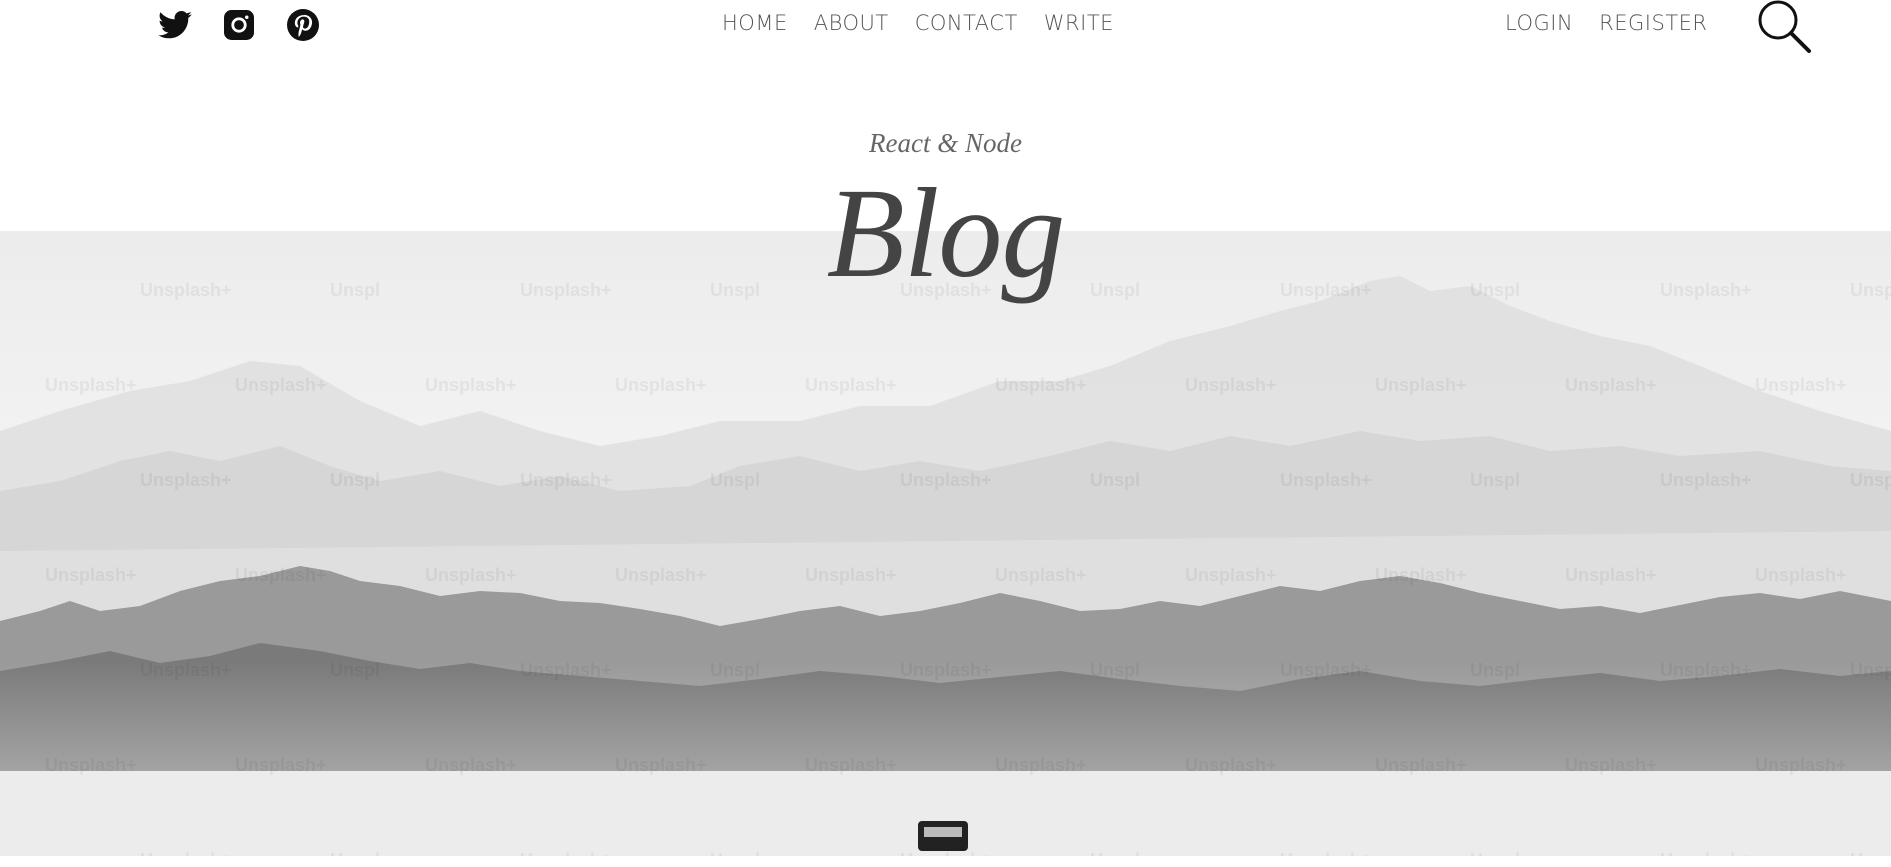 Image resolution: width=1891 pixels, height=867 pixels. I want to click on main-nav: HOME ABOUT CONTACT WRITE, so click(918, 23).